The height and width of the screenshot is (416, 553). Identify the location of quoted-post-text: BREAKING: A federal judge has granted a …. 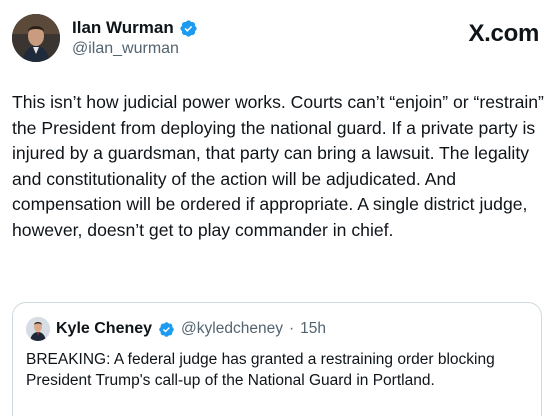
(260, 370).